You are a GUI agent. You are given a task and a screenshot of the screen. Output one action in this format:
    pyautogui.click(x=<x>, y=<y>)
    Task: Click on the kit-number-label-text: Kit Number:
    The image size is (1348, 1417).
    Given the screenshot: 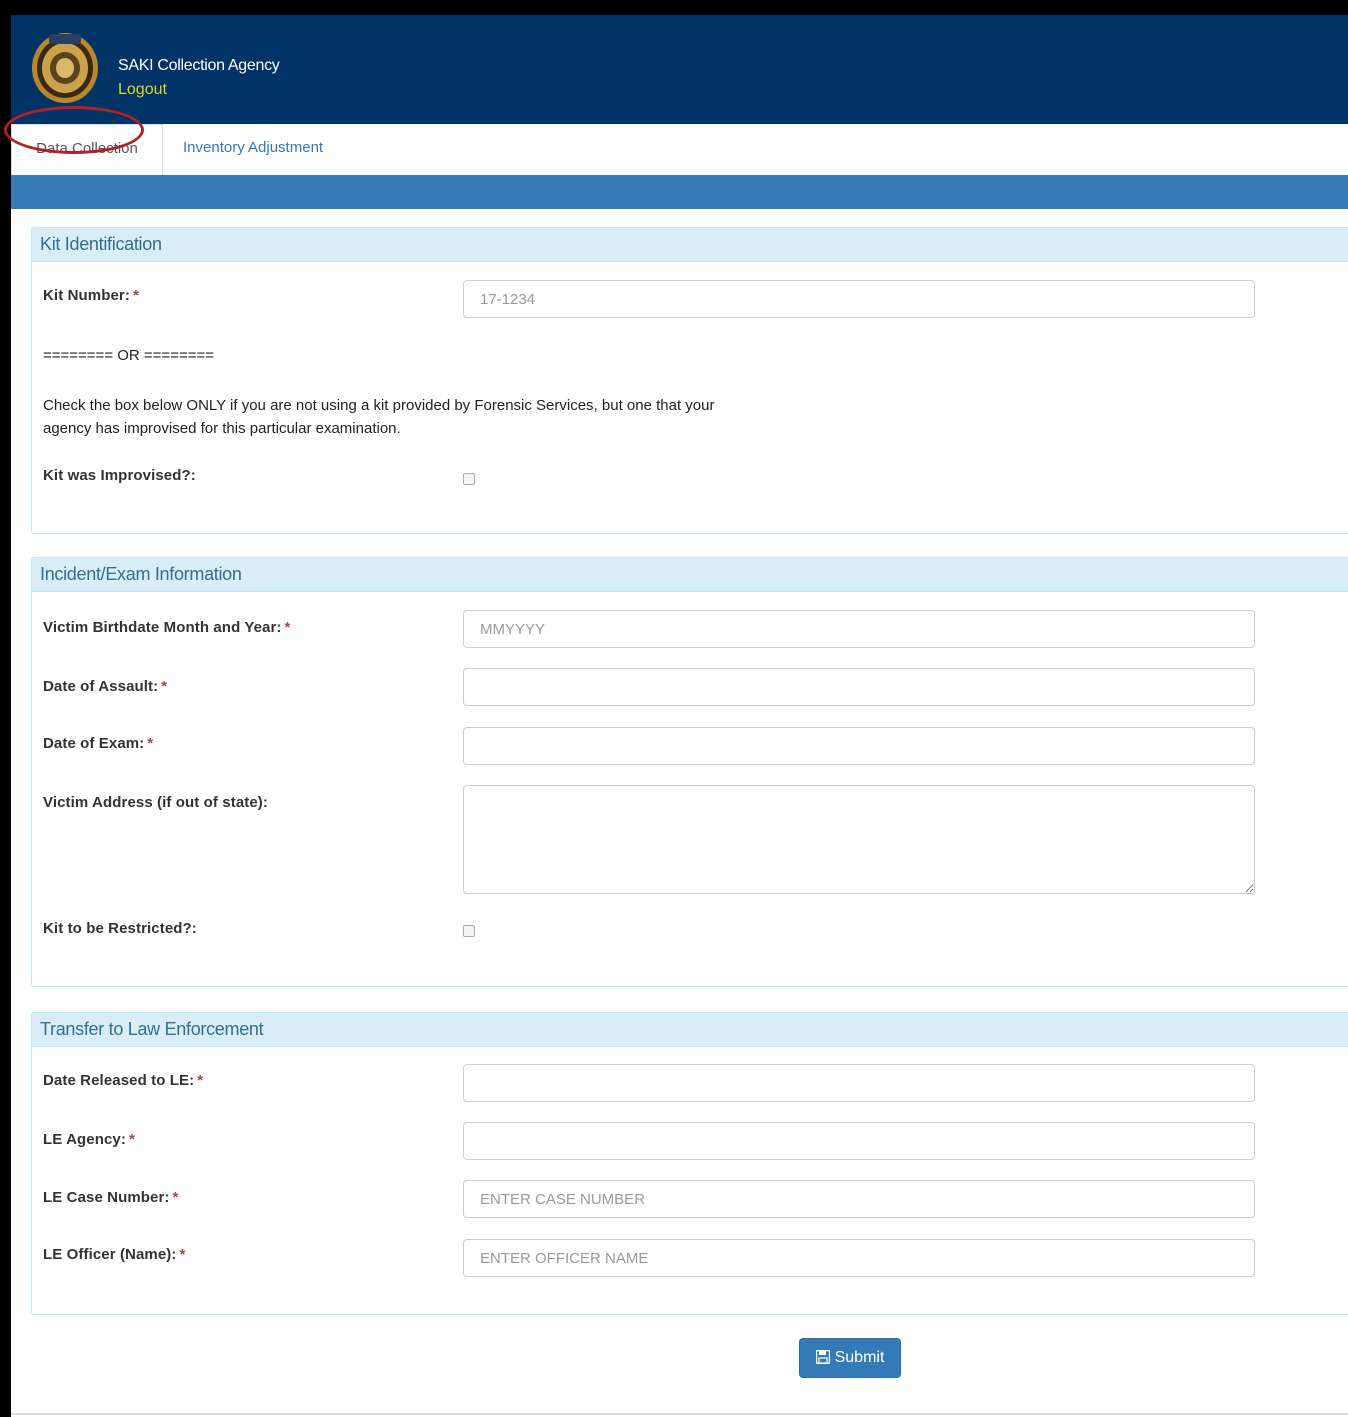 What is the action you would take?
    pyautogui.click(x=86, y=295)
    